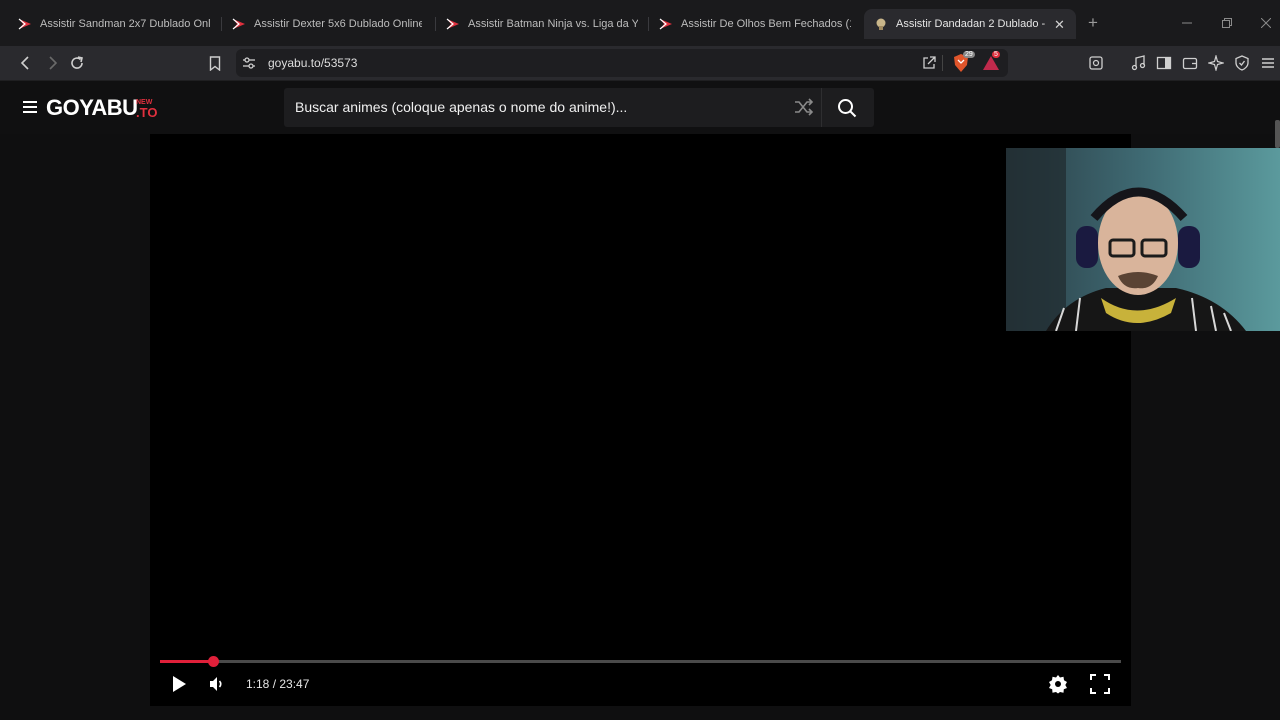 This screenshot has height=720, width=1280. I want to click on forward-icon, so click(52, 63).